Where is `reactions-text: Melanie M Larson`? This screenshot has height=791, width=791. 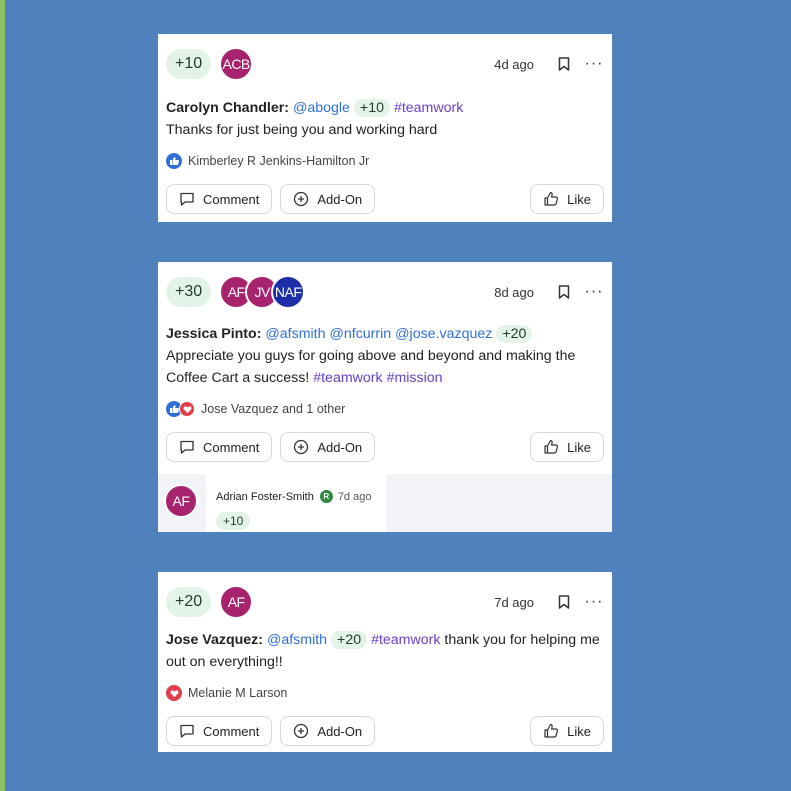
reactions-text: Melanie M Larson is located at coordinates (238, 693).